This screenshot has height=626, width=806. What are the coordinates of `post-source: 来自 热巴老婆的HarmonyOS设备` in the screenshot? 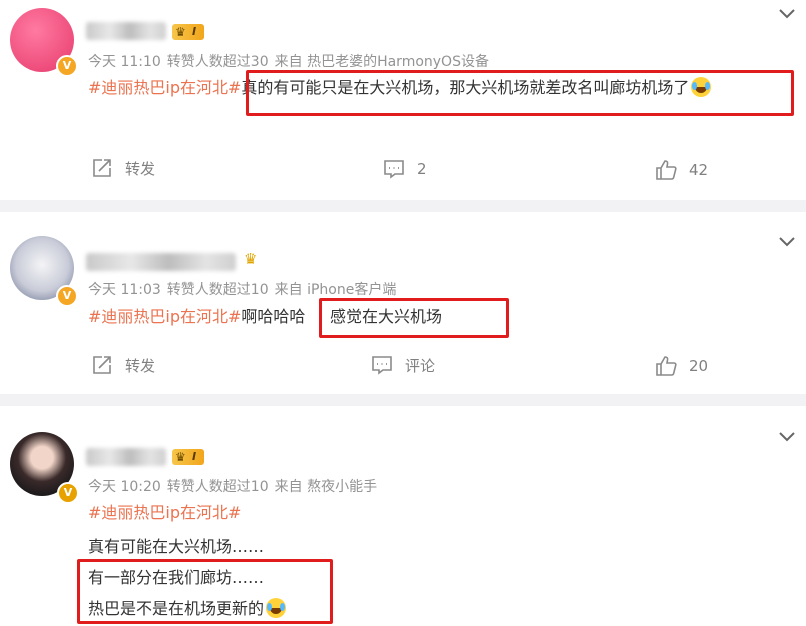 It's located at (381, 62).